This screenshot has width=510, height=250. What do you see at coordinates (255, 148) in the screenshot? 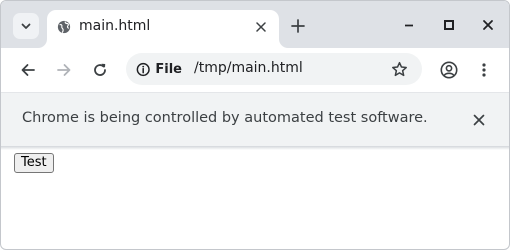
I see `infobar-shadow` at bounding box center [255, 148].